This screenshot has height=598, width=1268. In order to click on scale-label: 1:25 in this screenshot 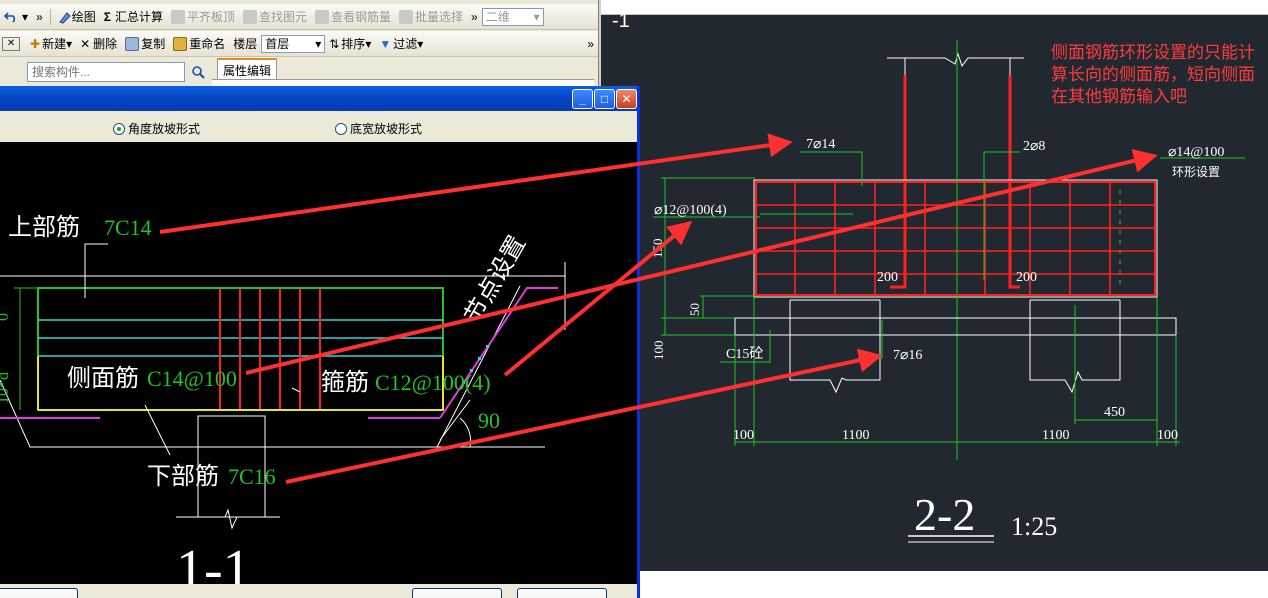, I will do `click(1034, 526)`.